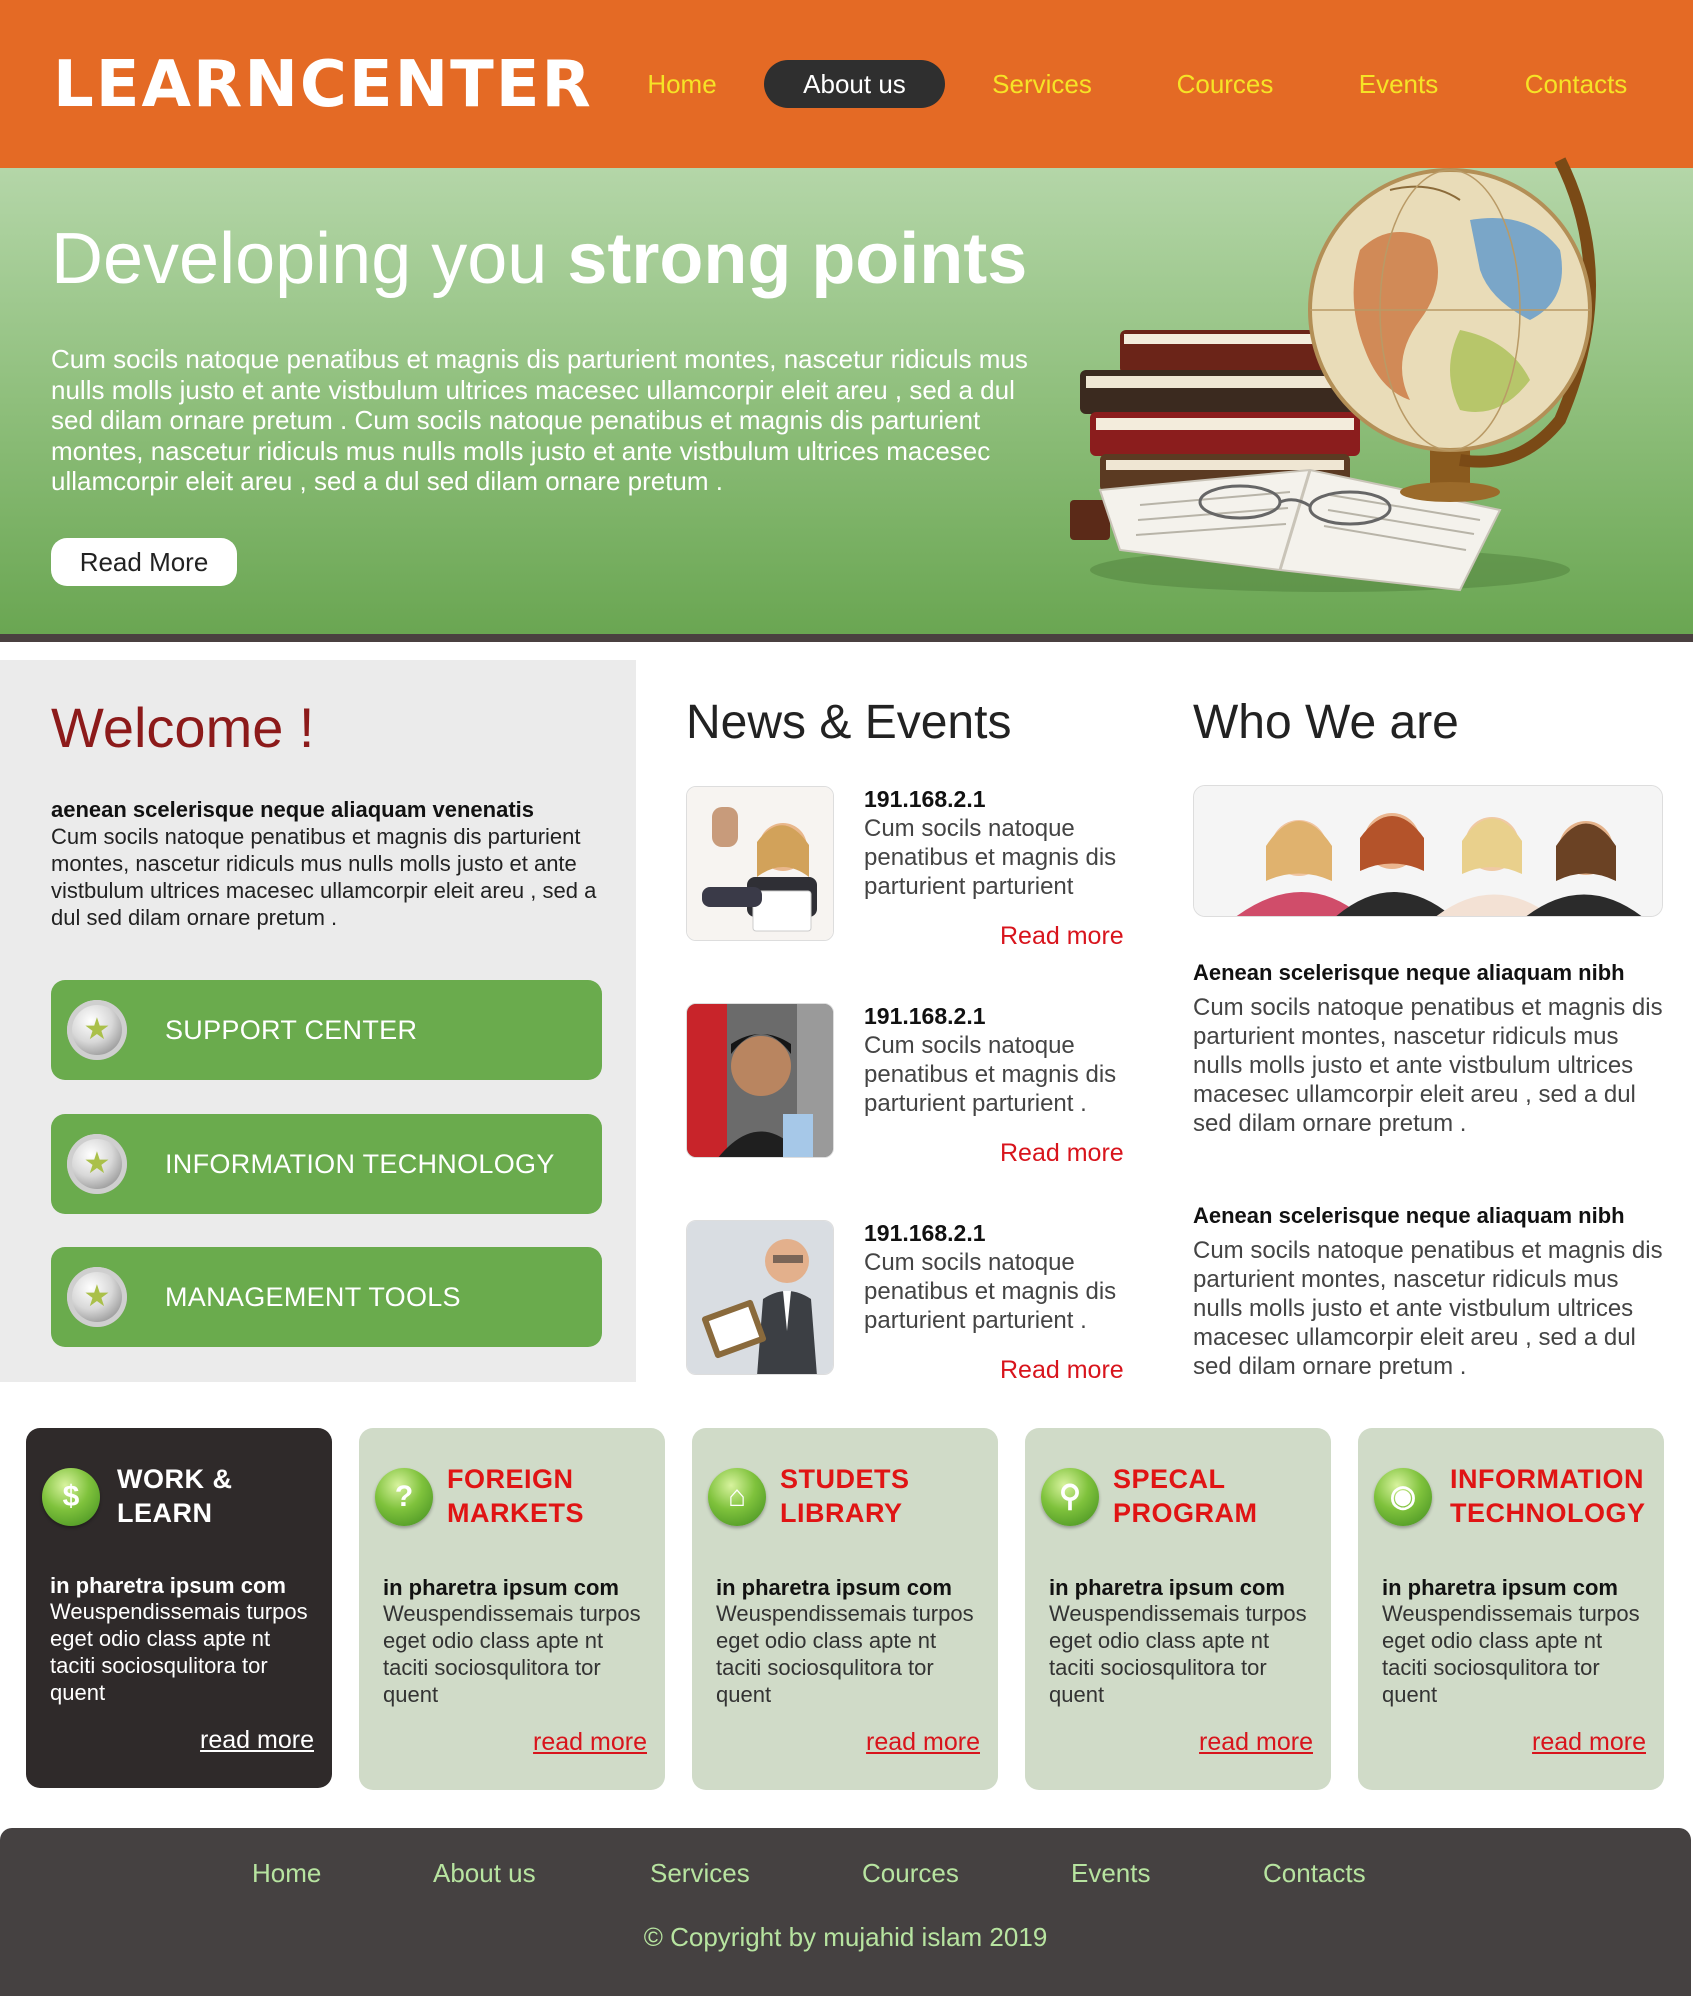 Image resolution: width=1695 pixels, height=2000 pixels. I want to click on nav-contacts: Contacts, so click(1576, 84).